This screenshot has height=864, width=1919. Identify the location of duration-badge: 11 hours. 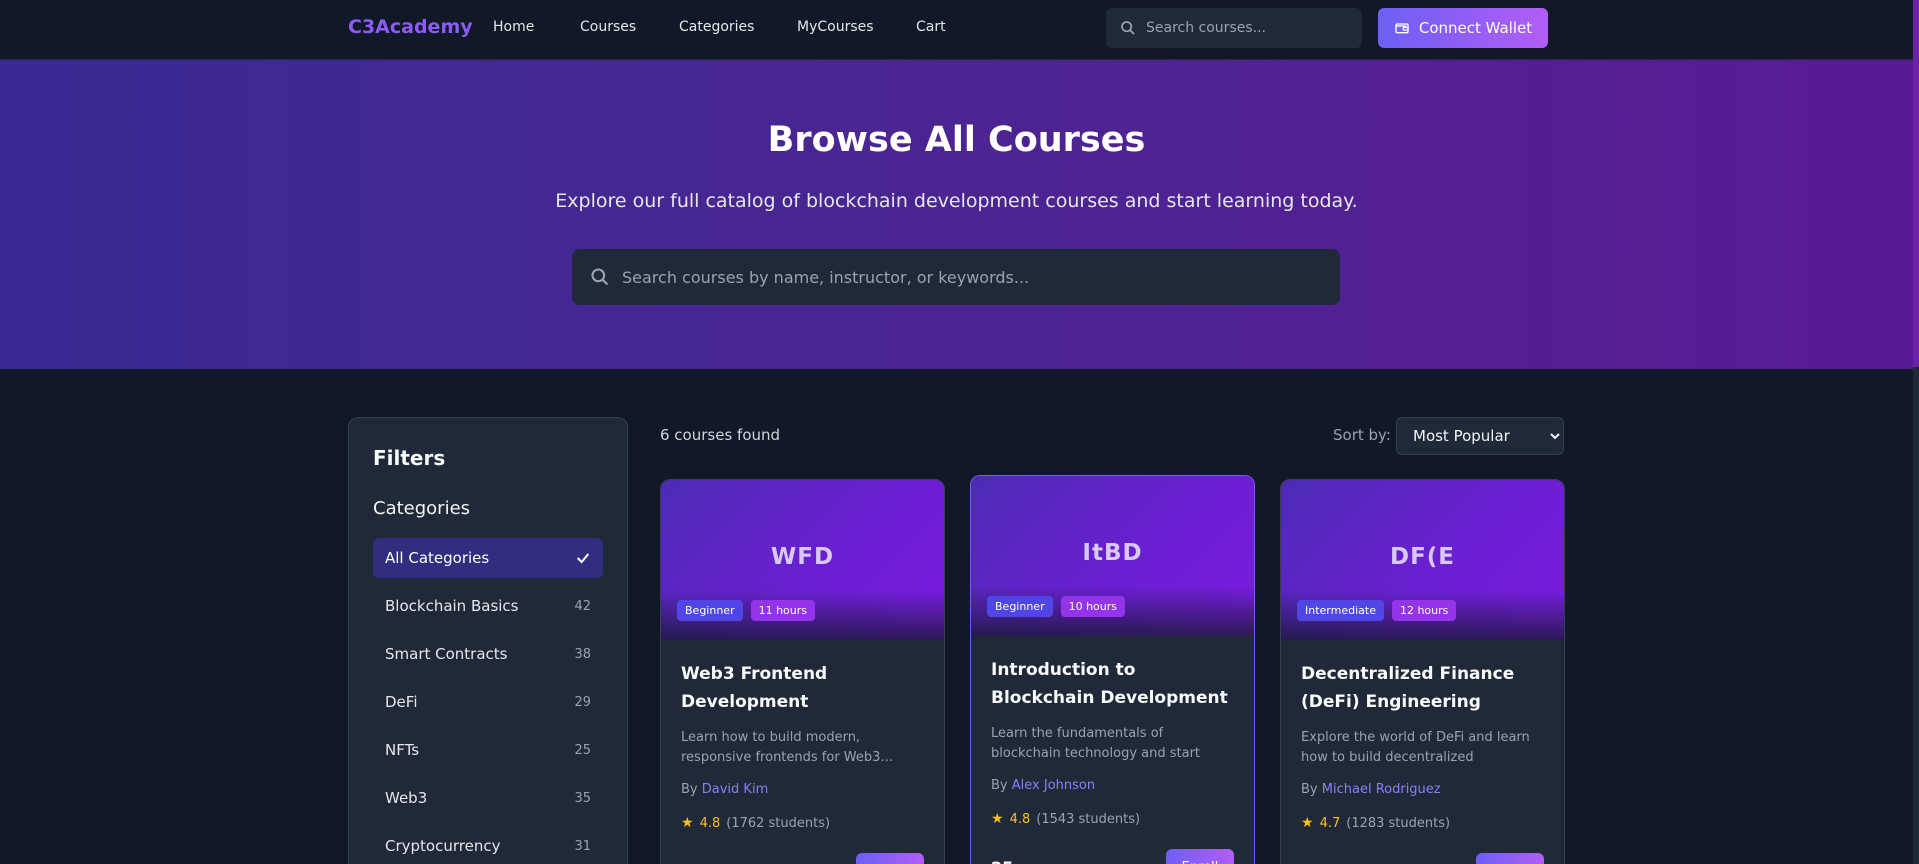
(783, 610).